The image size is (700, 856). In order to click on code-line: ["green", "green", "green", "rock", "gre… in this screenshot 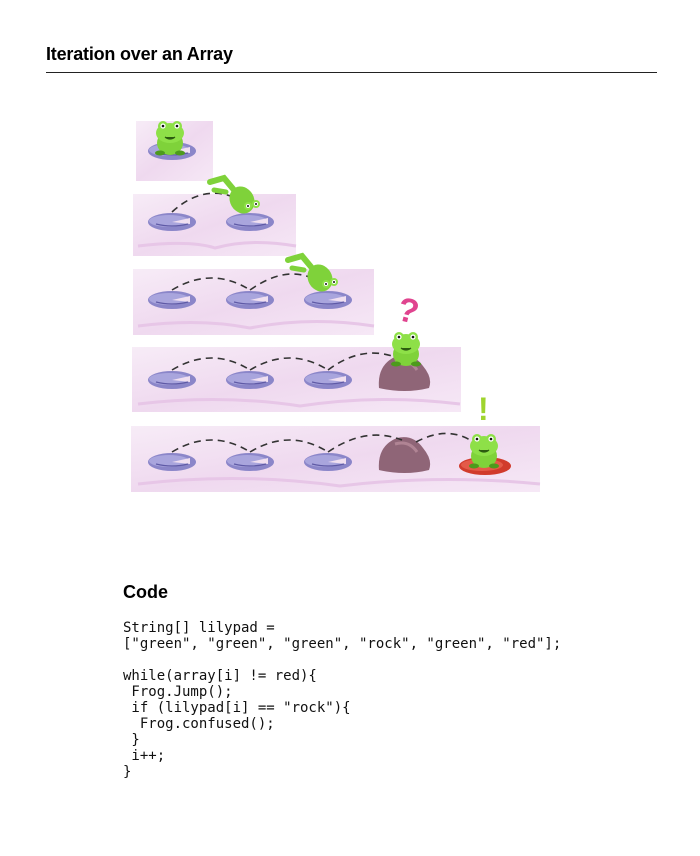, I will do `click(342, 644)`.